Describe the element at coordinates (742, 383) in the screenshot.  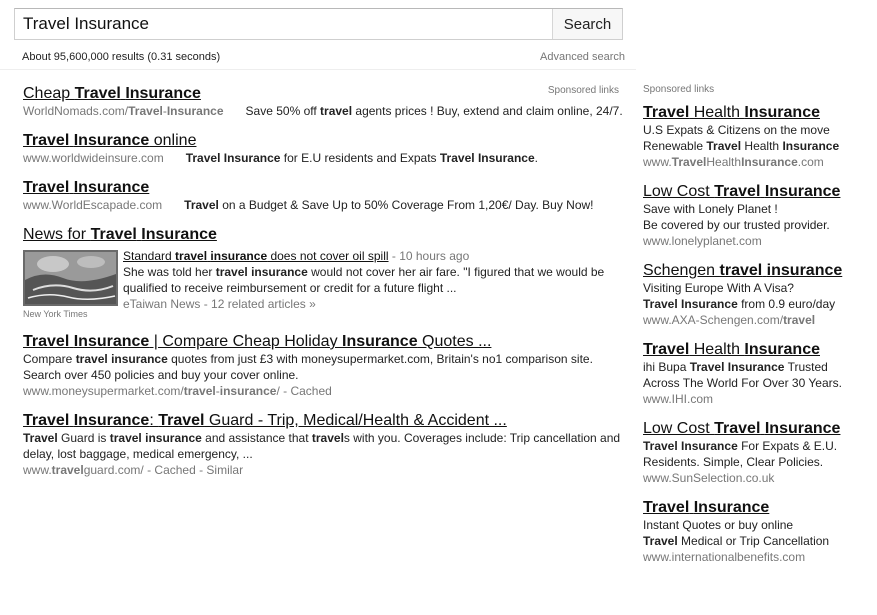
I see `side-ad-line: Across The World For Over 30 Years.` at that location.